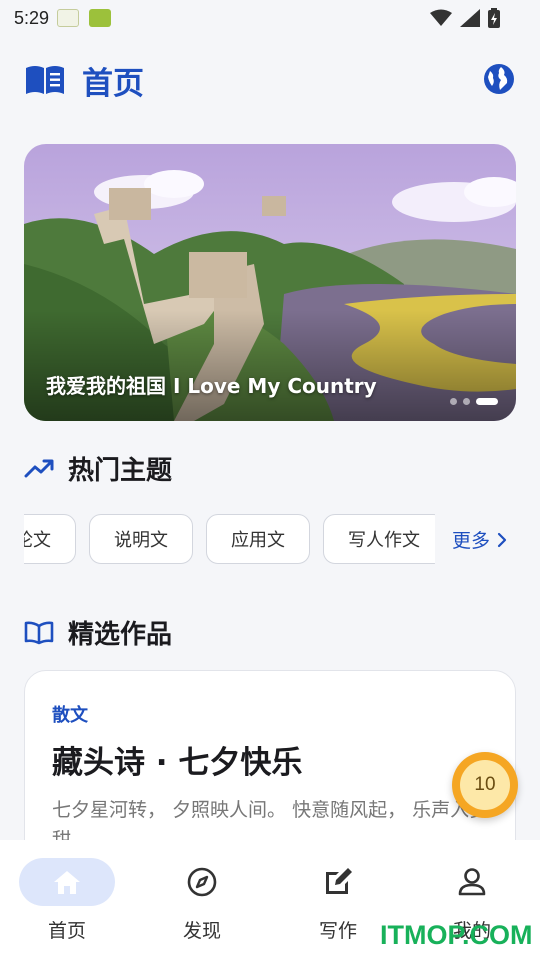 Image resolution: width=540 pixels, height=960 pixels. What do you see at coordinates (441, 17) in the screenshot?
I see `wifi-icon` at bounding box center [441, 17].